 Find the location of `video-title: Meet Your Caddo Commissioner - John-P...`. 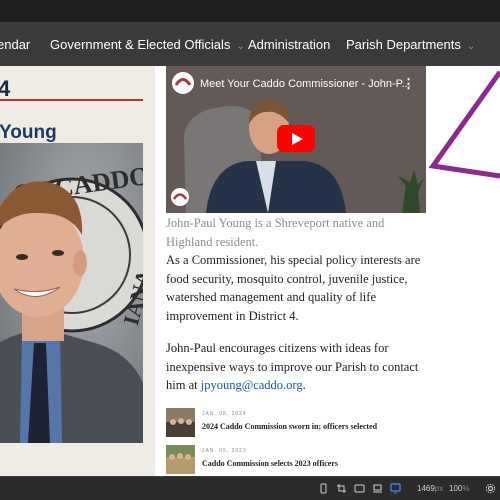

video-title: Meet Your Caddo Commissioner - John-P... is located at coordinates (305, 84).